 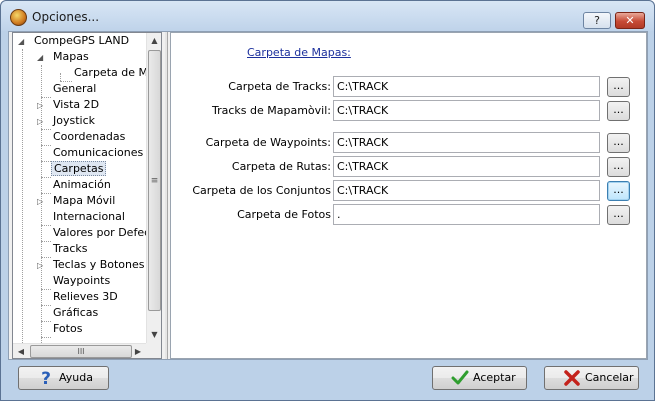 What do you see at coordinates (466, 190) in the screenshot?
I see `sets-folder-input: C:\TRACK` at bounding box center [466, 190].